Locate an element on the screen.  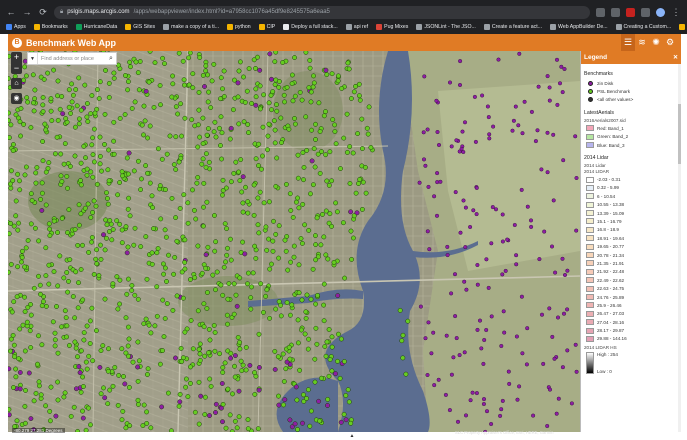
bookmark-item: HurricaneData is located at coordinates (96, 27).